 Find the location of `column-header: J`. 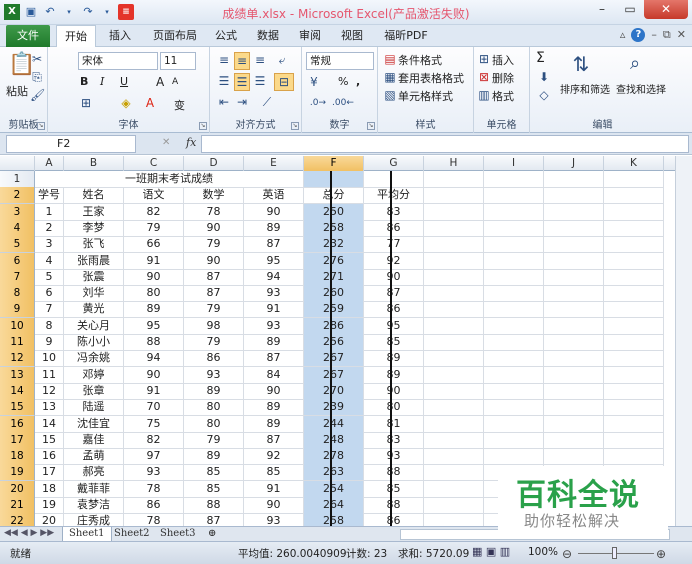

column-header: J is located at coordinates (574, 163).